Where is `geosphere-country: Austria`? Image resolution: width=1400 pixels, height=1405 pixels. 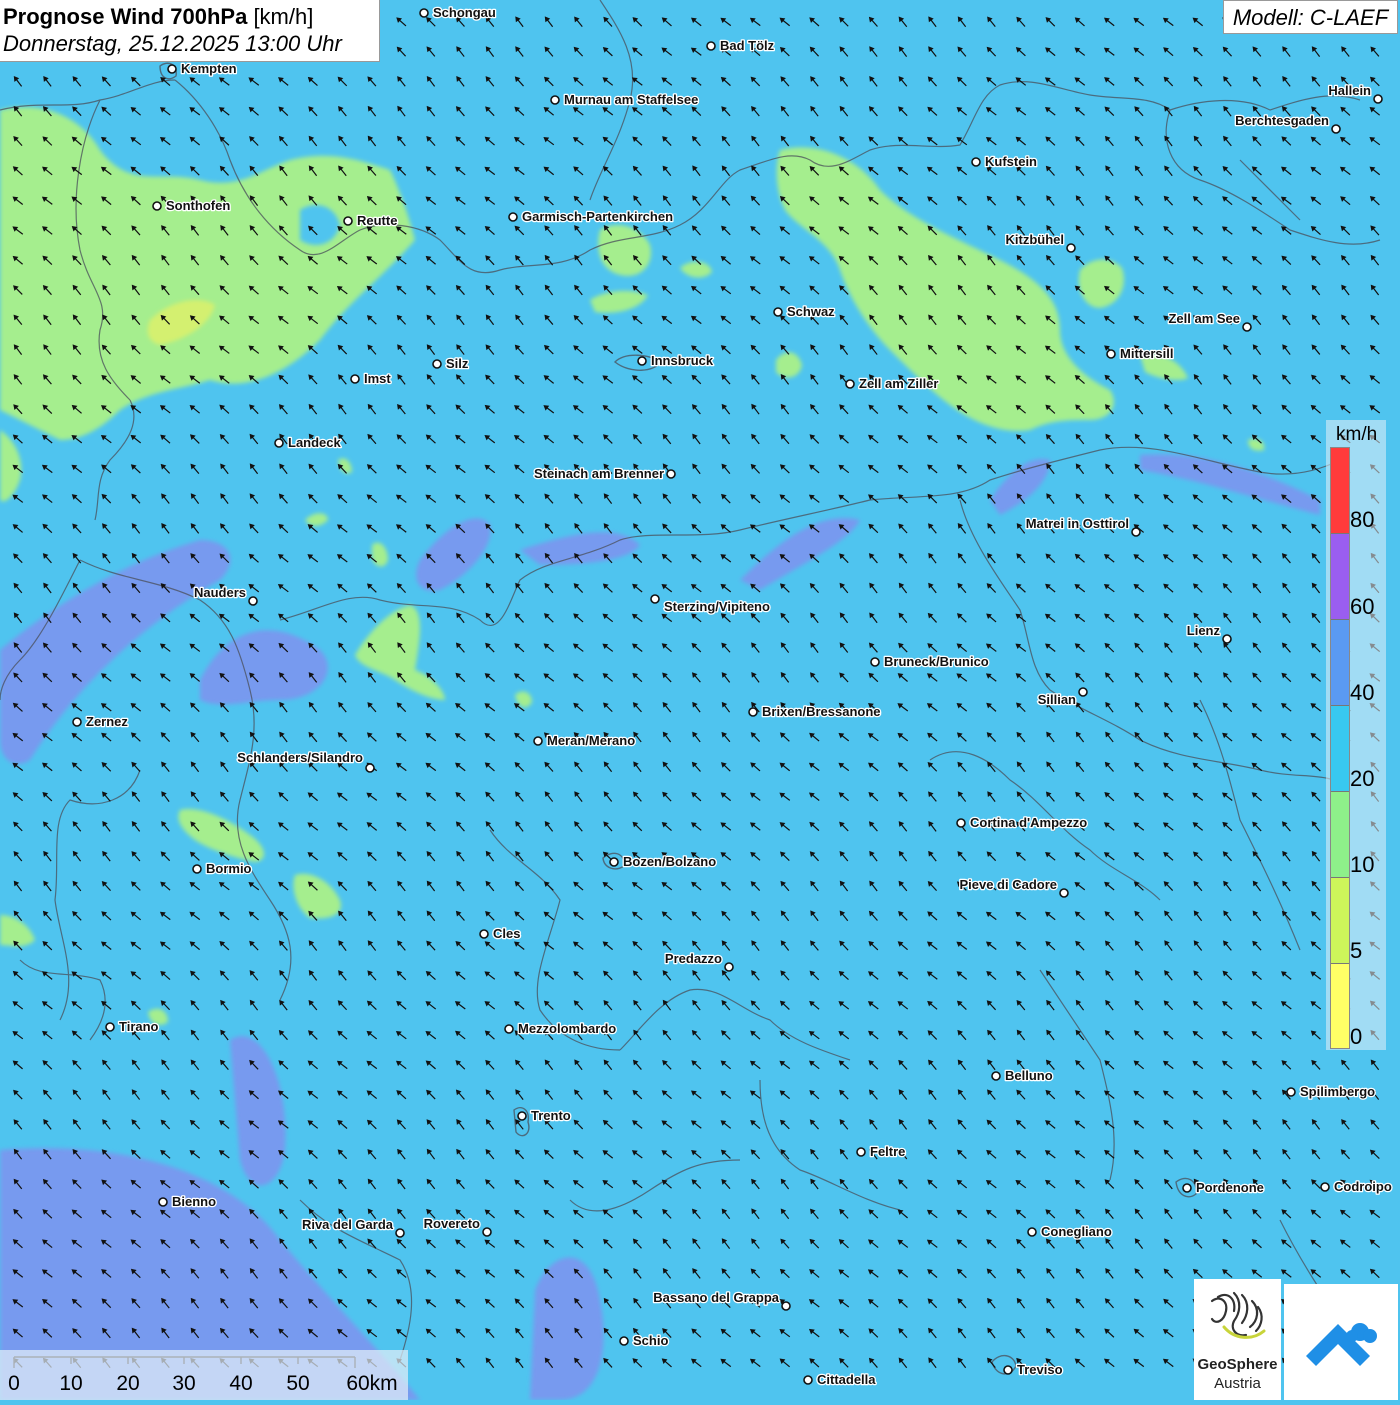 geosphere-country: Austria is located at coordinates (1237, 1383).